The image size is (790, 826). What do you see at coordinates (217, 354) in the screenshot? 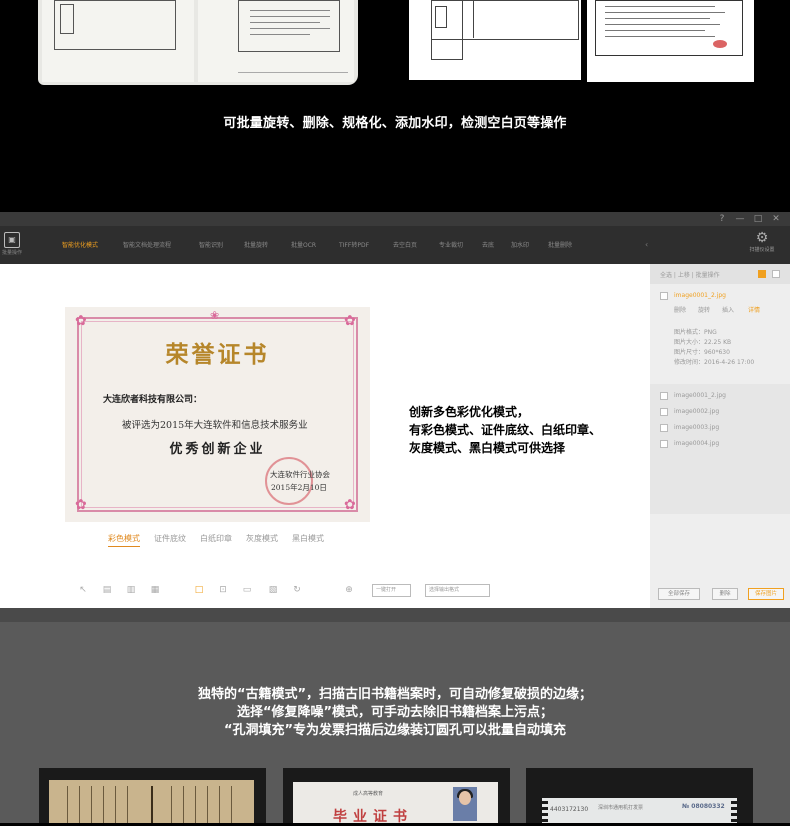
I see `certificate-title: 荣誉证书` at bounding box center [217, 354].